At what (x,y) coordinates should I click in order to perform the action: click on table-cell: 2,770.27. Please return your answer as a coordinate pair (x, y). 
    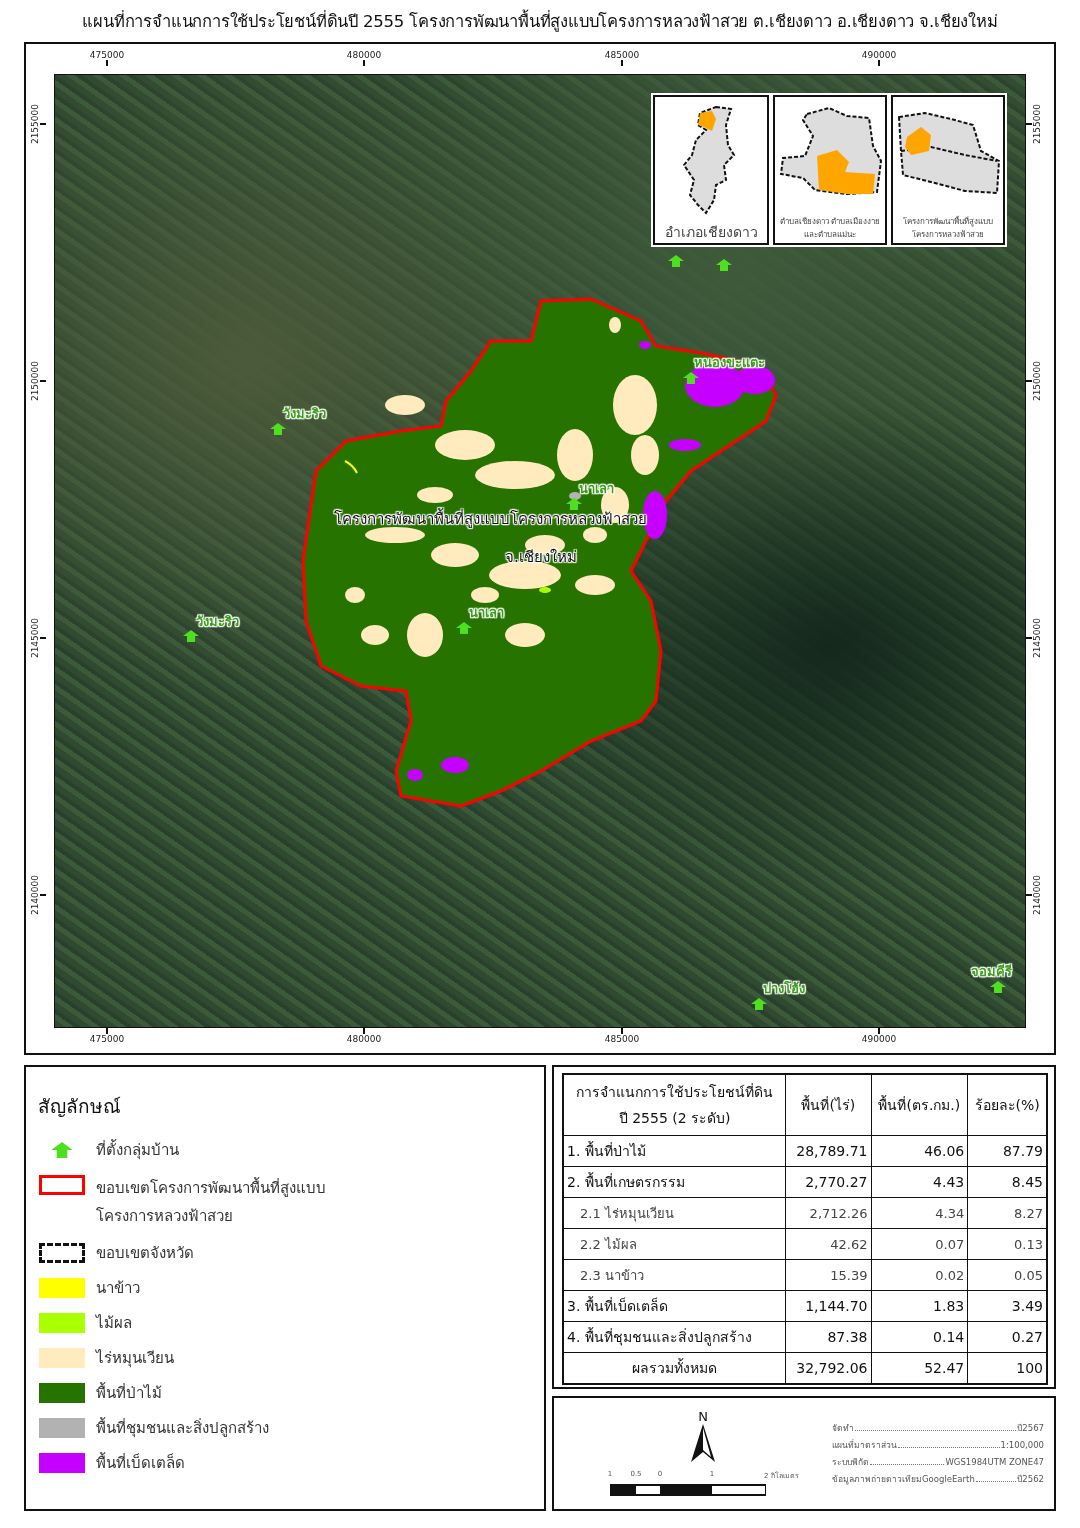
    Looking at the image, I should click on (828, 1182).